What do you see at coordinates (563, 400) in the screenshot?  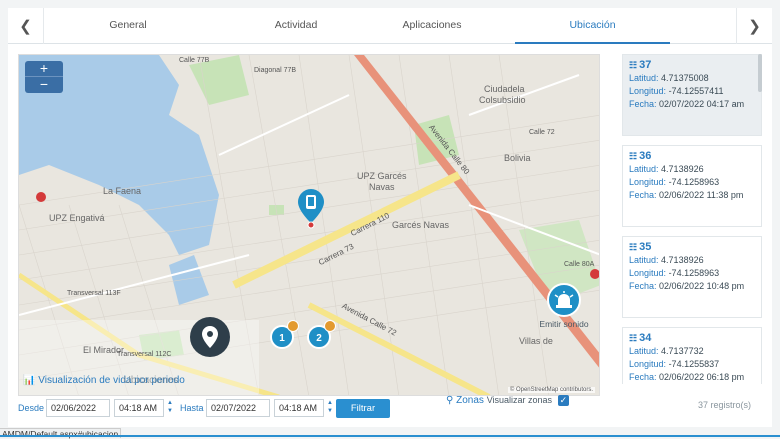 I see `zonas-checkbox: ✓` at bounding box center [563, 400].